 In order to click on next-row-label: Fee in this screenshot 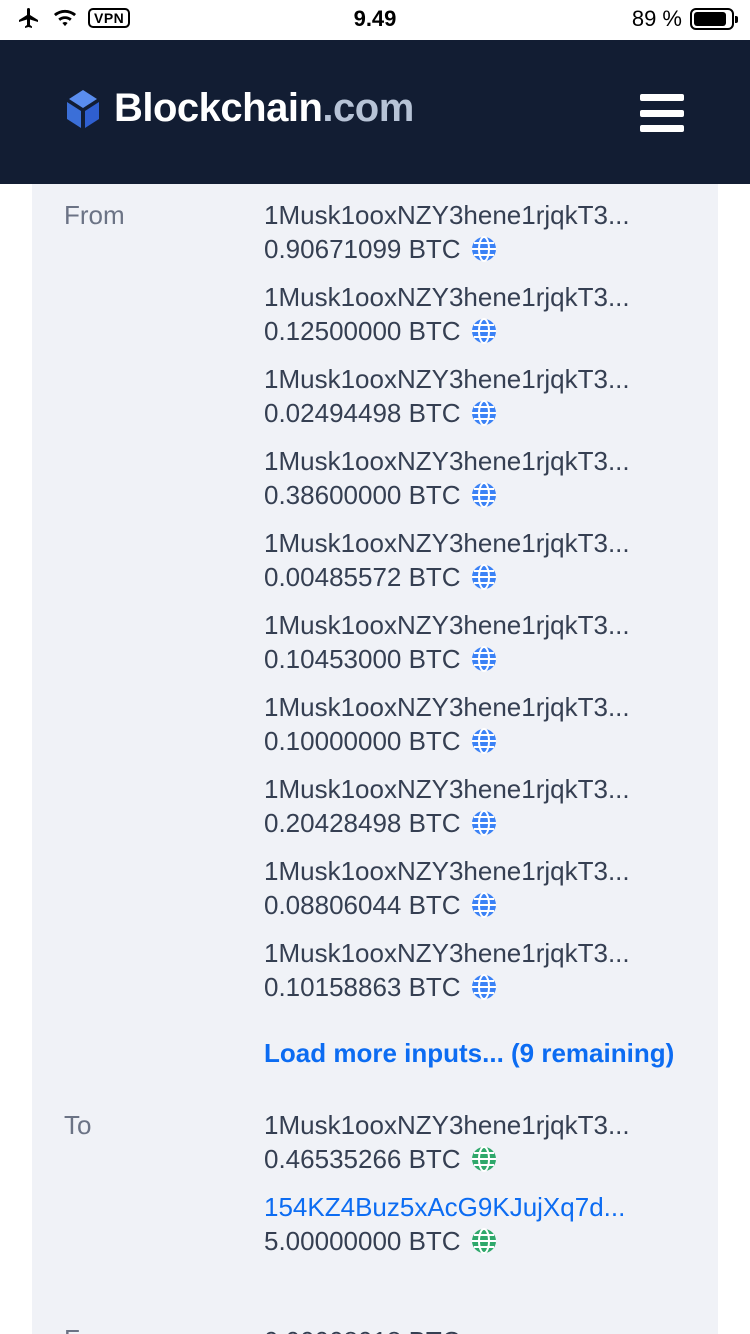, I will do `click(86, 1329)`.